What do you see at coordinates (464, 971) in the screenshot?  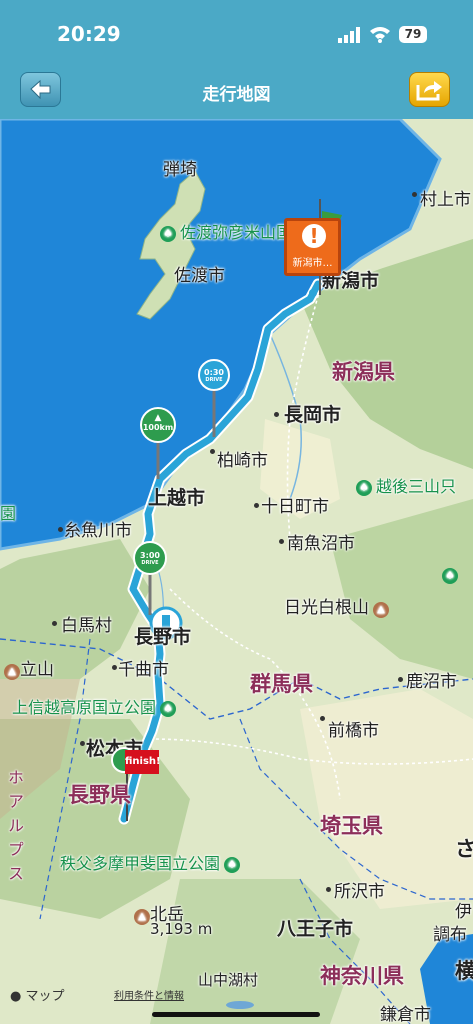 I see `map-label-edge-yoko: 横` at bounding box center [464, 971].